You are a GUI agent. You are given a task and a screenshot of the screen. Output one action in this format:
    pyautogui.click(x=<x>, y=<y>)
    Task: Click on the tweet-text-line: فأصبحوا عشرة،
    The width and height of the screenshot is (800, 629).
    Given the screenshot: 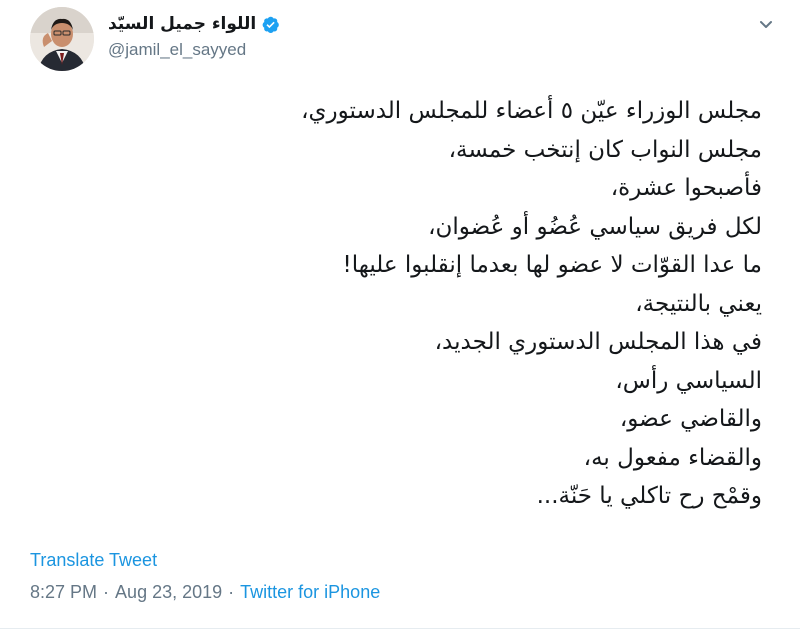 What is the action you would take?
    pyautogui.click(x=686, y=188)
    